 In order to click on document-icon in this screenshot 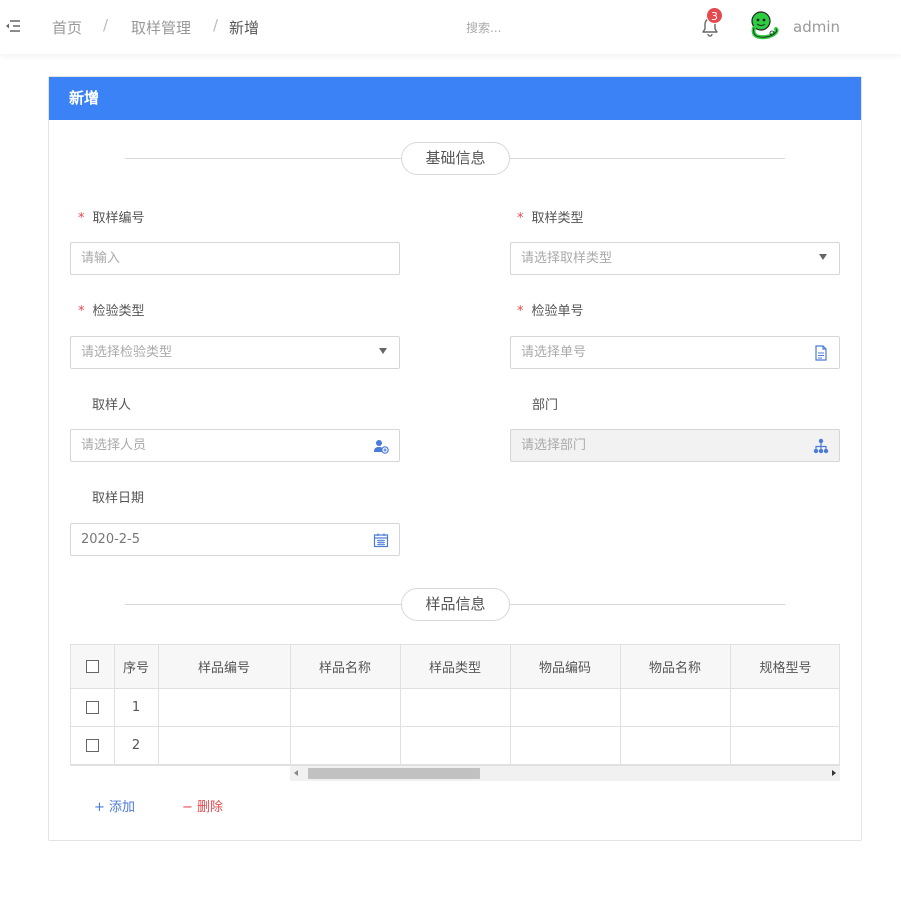, I will do `click(821, 353)`.